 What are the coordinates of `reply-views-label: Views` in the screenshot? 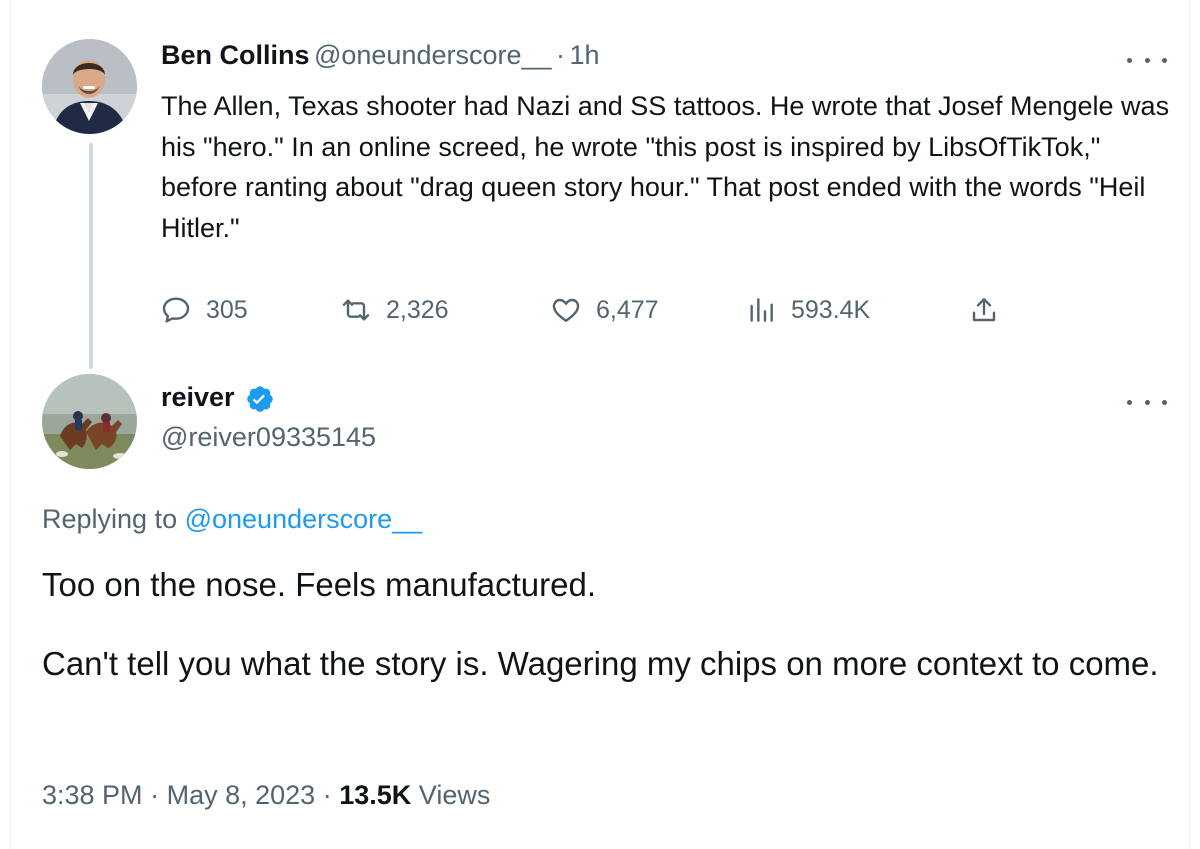 It's located at (454, 795).